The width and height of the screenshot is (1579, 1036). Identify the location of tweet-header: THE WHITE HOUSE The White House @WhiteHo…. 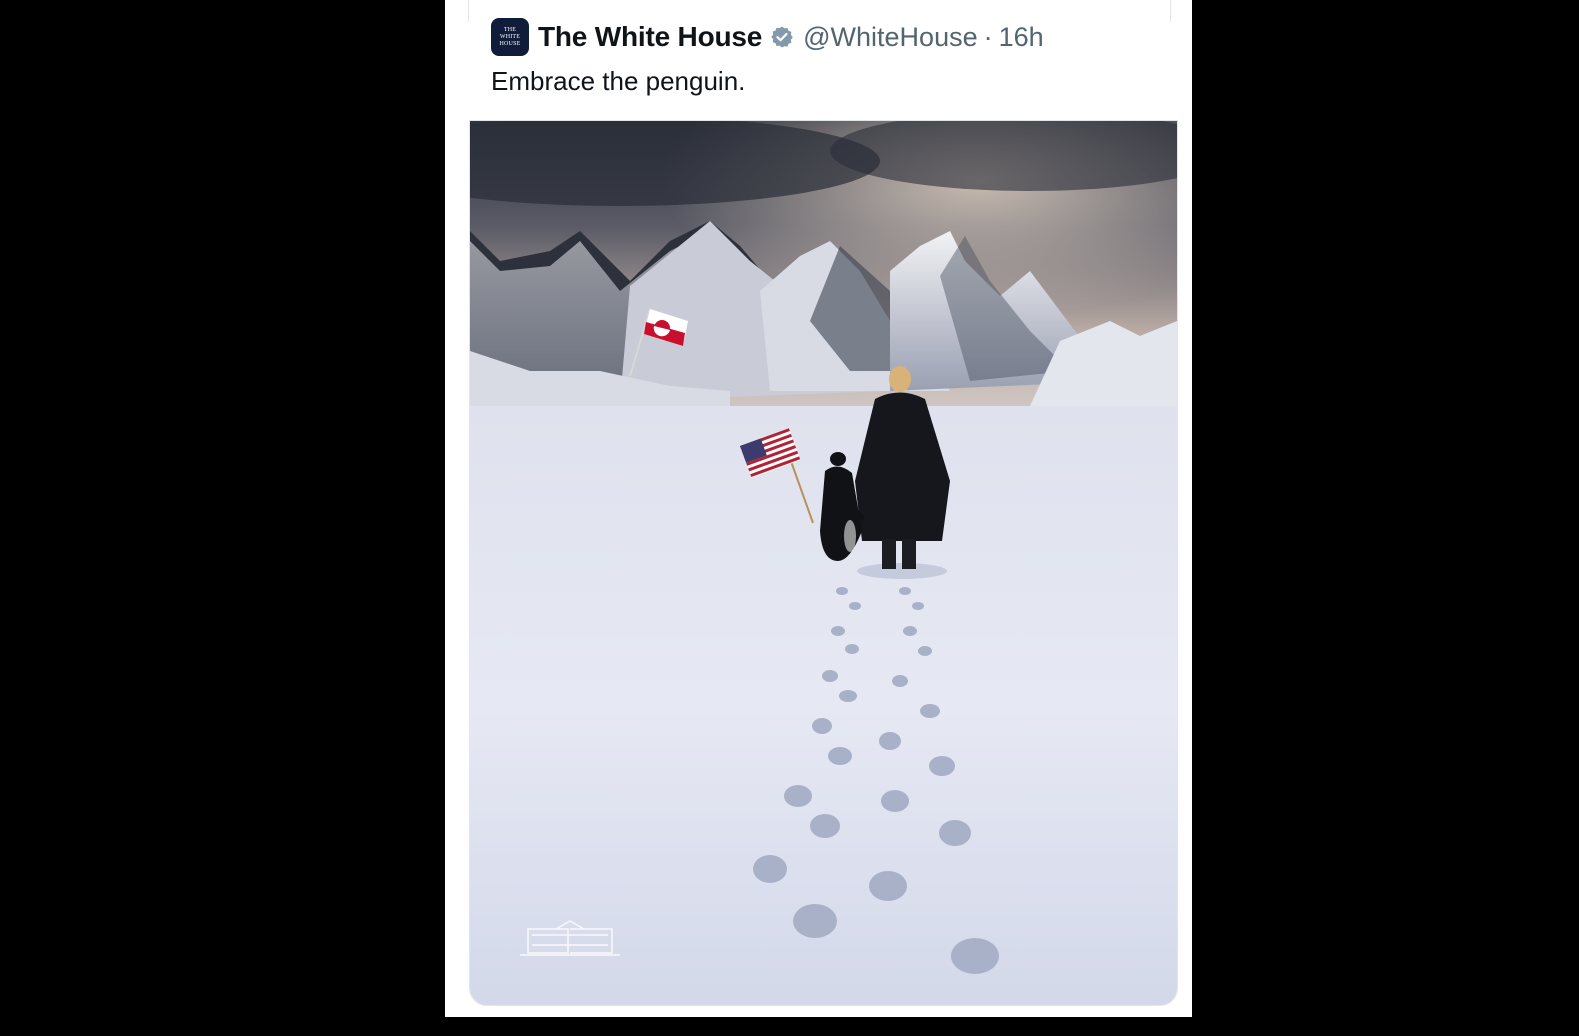
(767, 37).